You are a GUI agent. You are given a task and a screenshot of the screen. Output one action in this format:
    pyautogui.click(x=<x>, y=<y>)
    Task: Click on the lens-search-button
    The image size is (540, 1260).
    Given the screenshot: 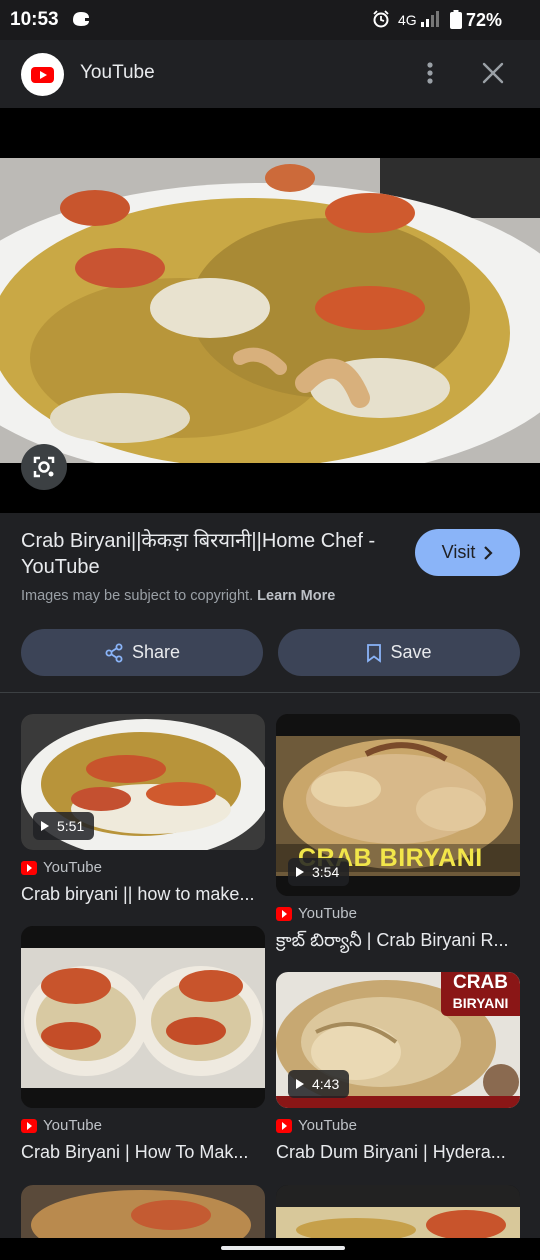 What is the action you would take?
    pyautogui.click(x=44, y=467)
    